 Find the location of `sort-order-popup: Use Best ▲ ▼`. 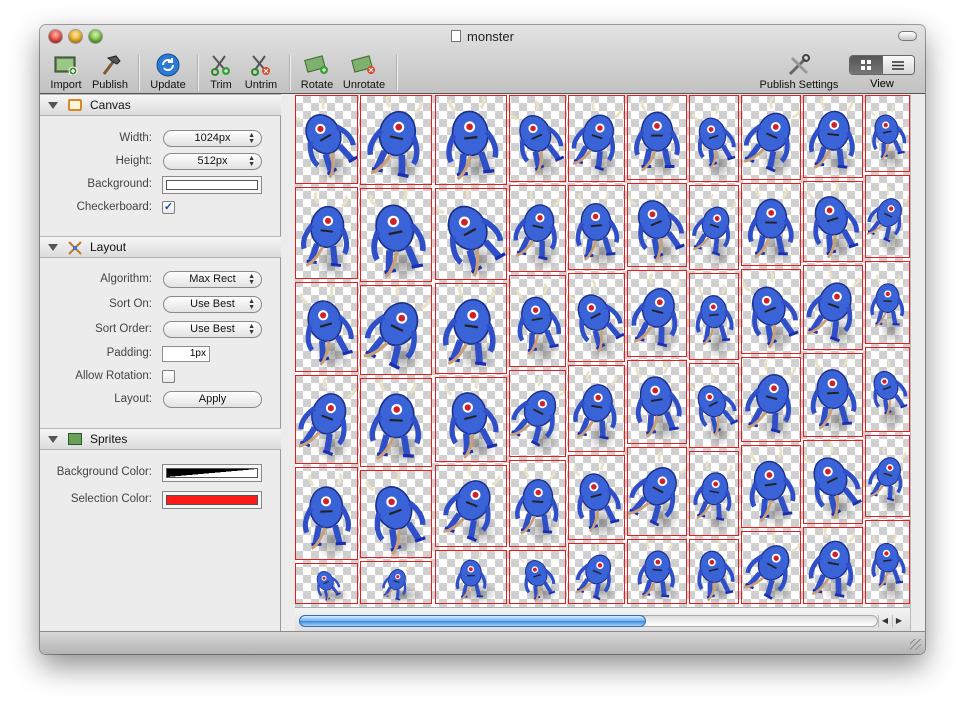

sort-order-popup: Use Best ▲ ▼ is located at coordinates (212, 329).